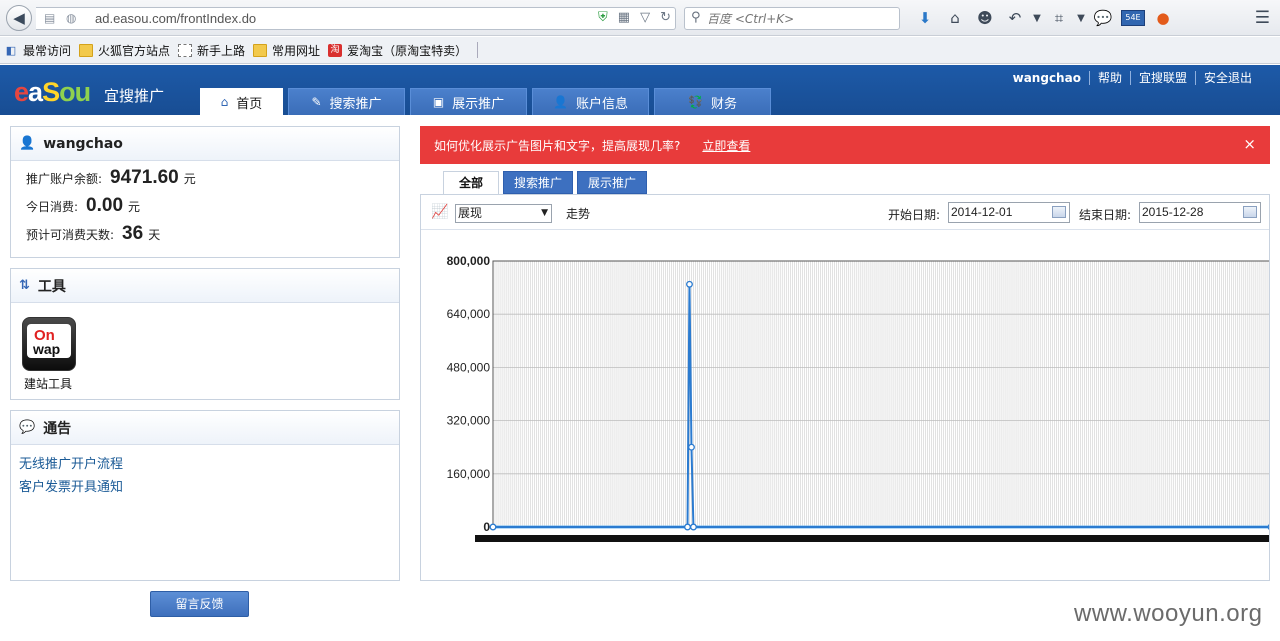 The width and height of the screenshot is (1280, 641). I want to click on y-tick-label: 320,000, so click(469, 421).